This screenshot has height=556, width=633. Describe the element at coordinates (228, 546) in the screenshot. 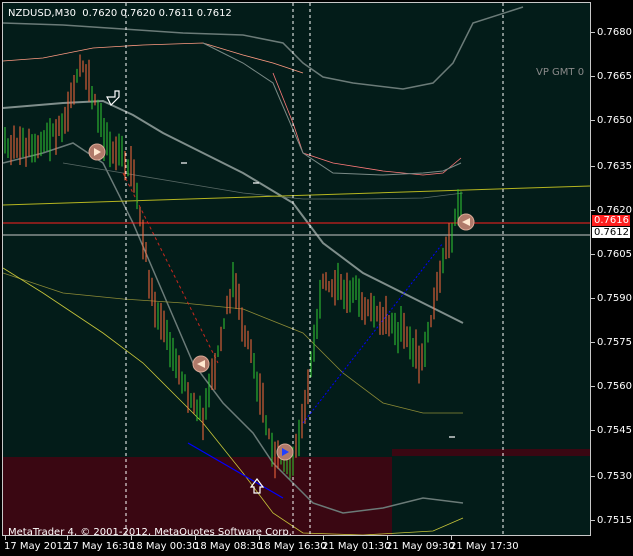

I see `time-label: 18 May 08:30` at that location.